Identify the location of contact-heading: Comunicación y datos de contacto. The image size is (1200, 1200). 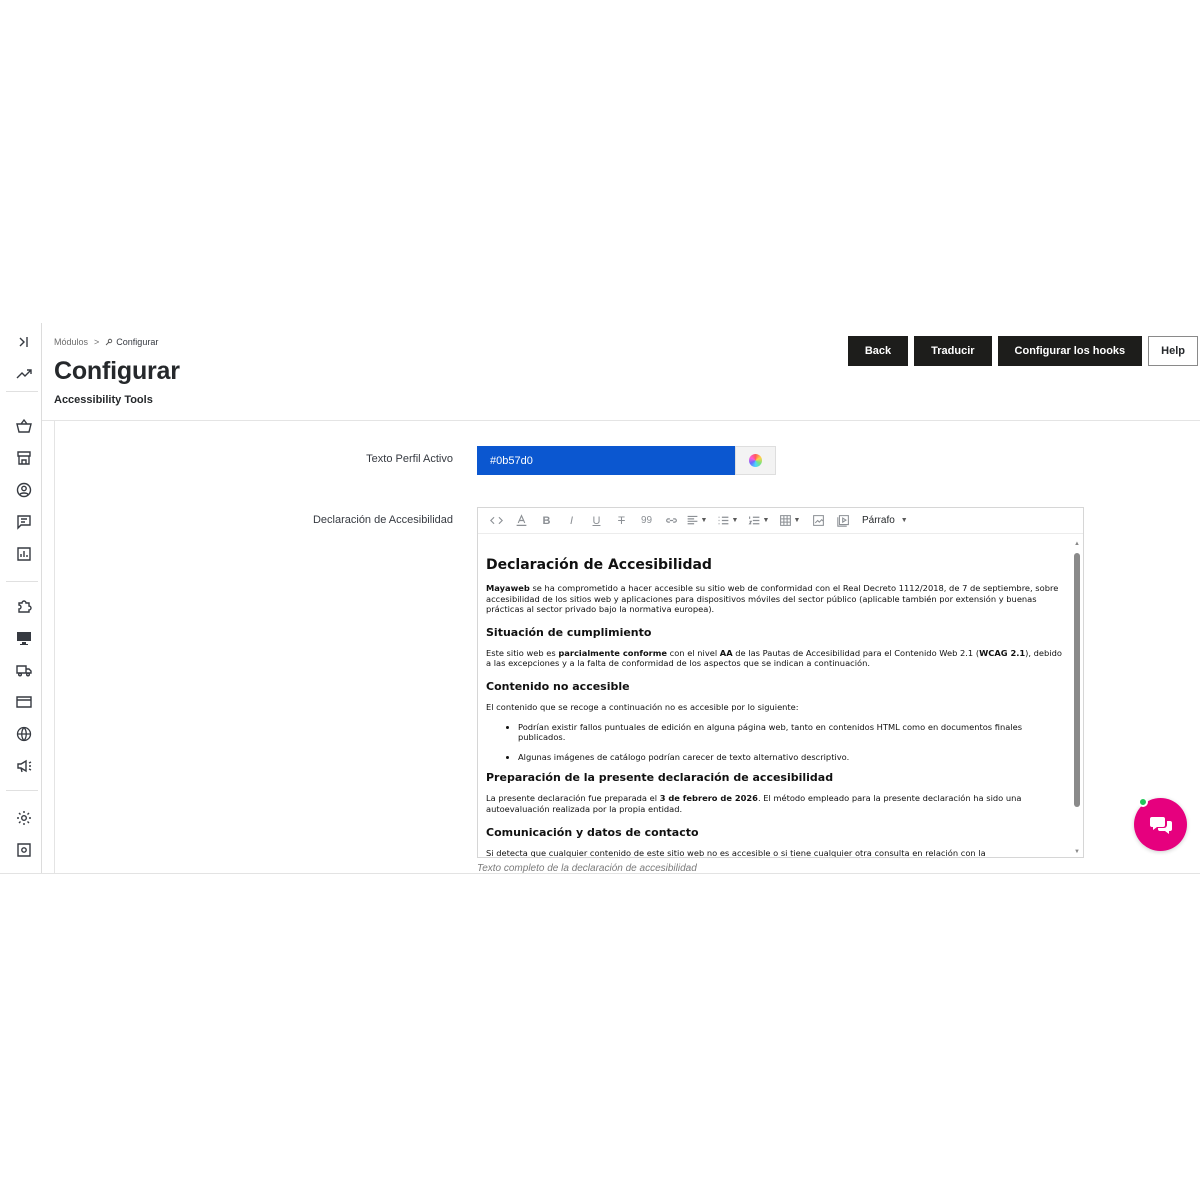
(592, 832).